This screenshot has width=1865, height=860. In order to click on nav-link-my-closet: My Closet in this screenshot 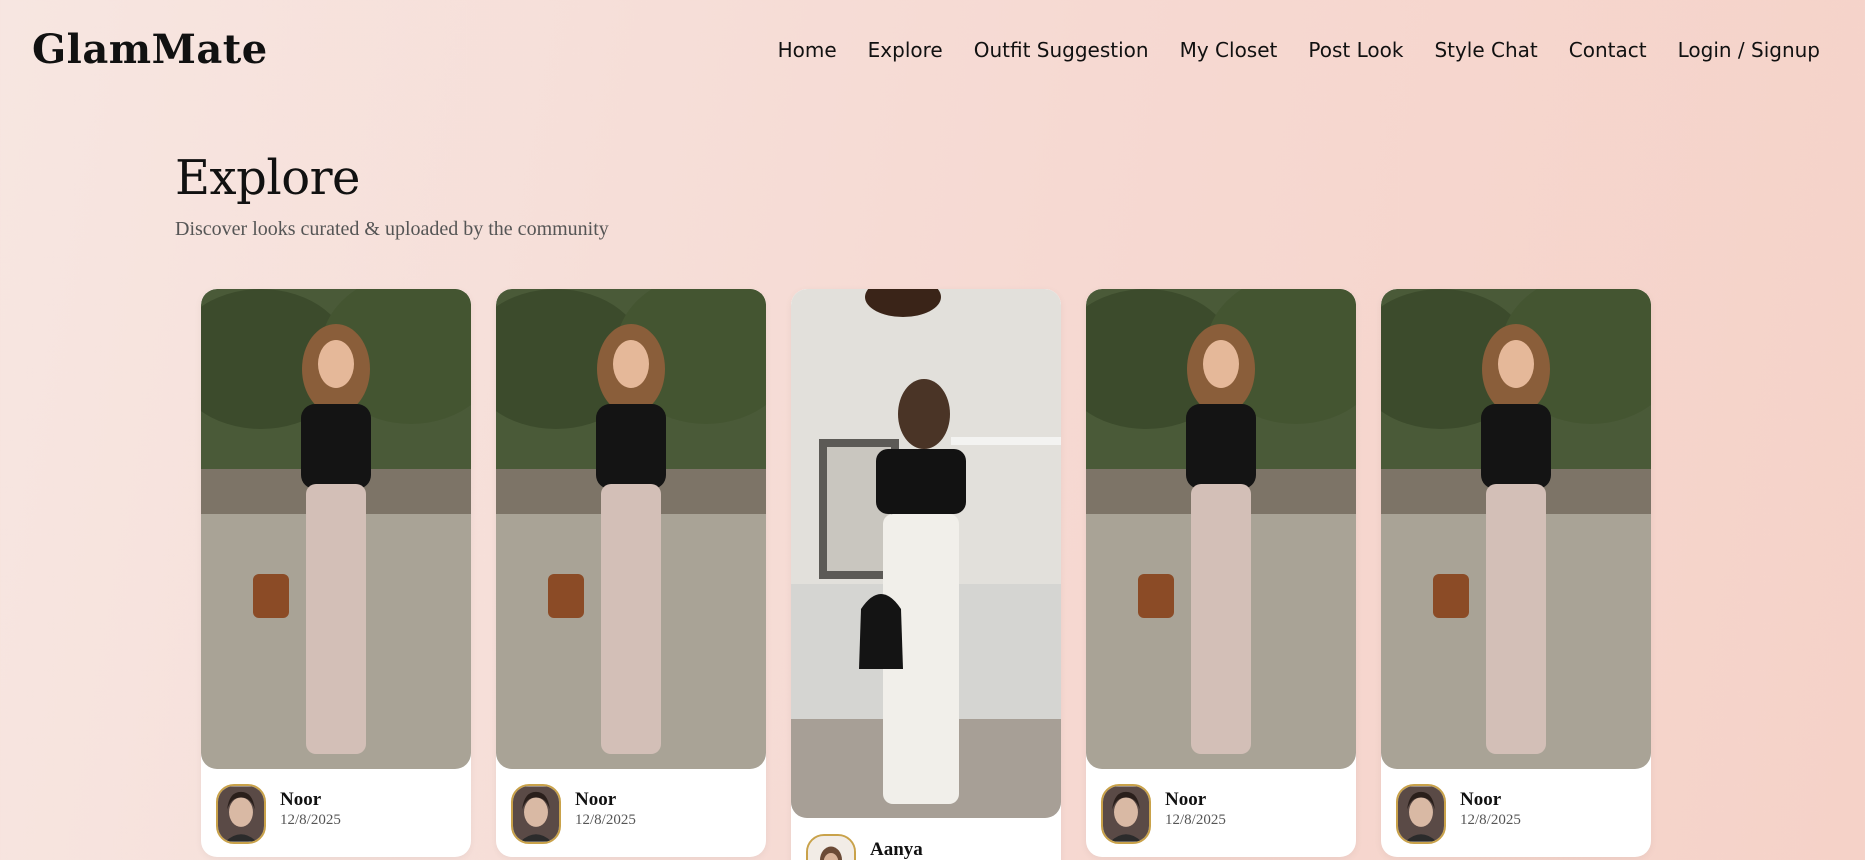, I will do `click(1229, 50)`.